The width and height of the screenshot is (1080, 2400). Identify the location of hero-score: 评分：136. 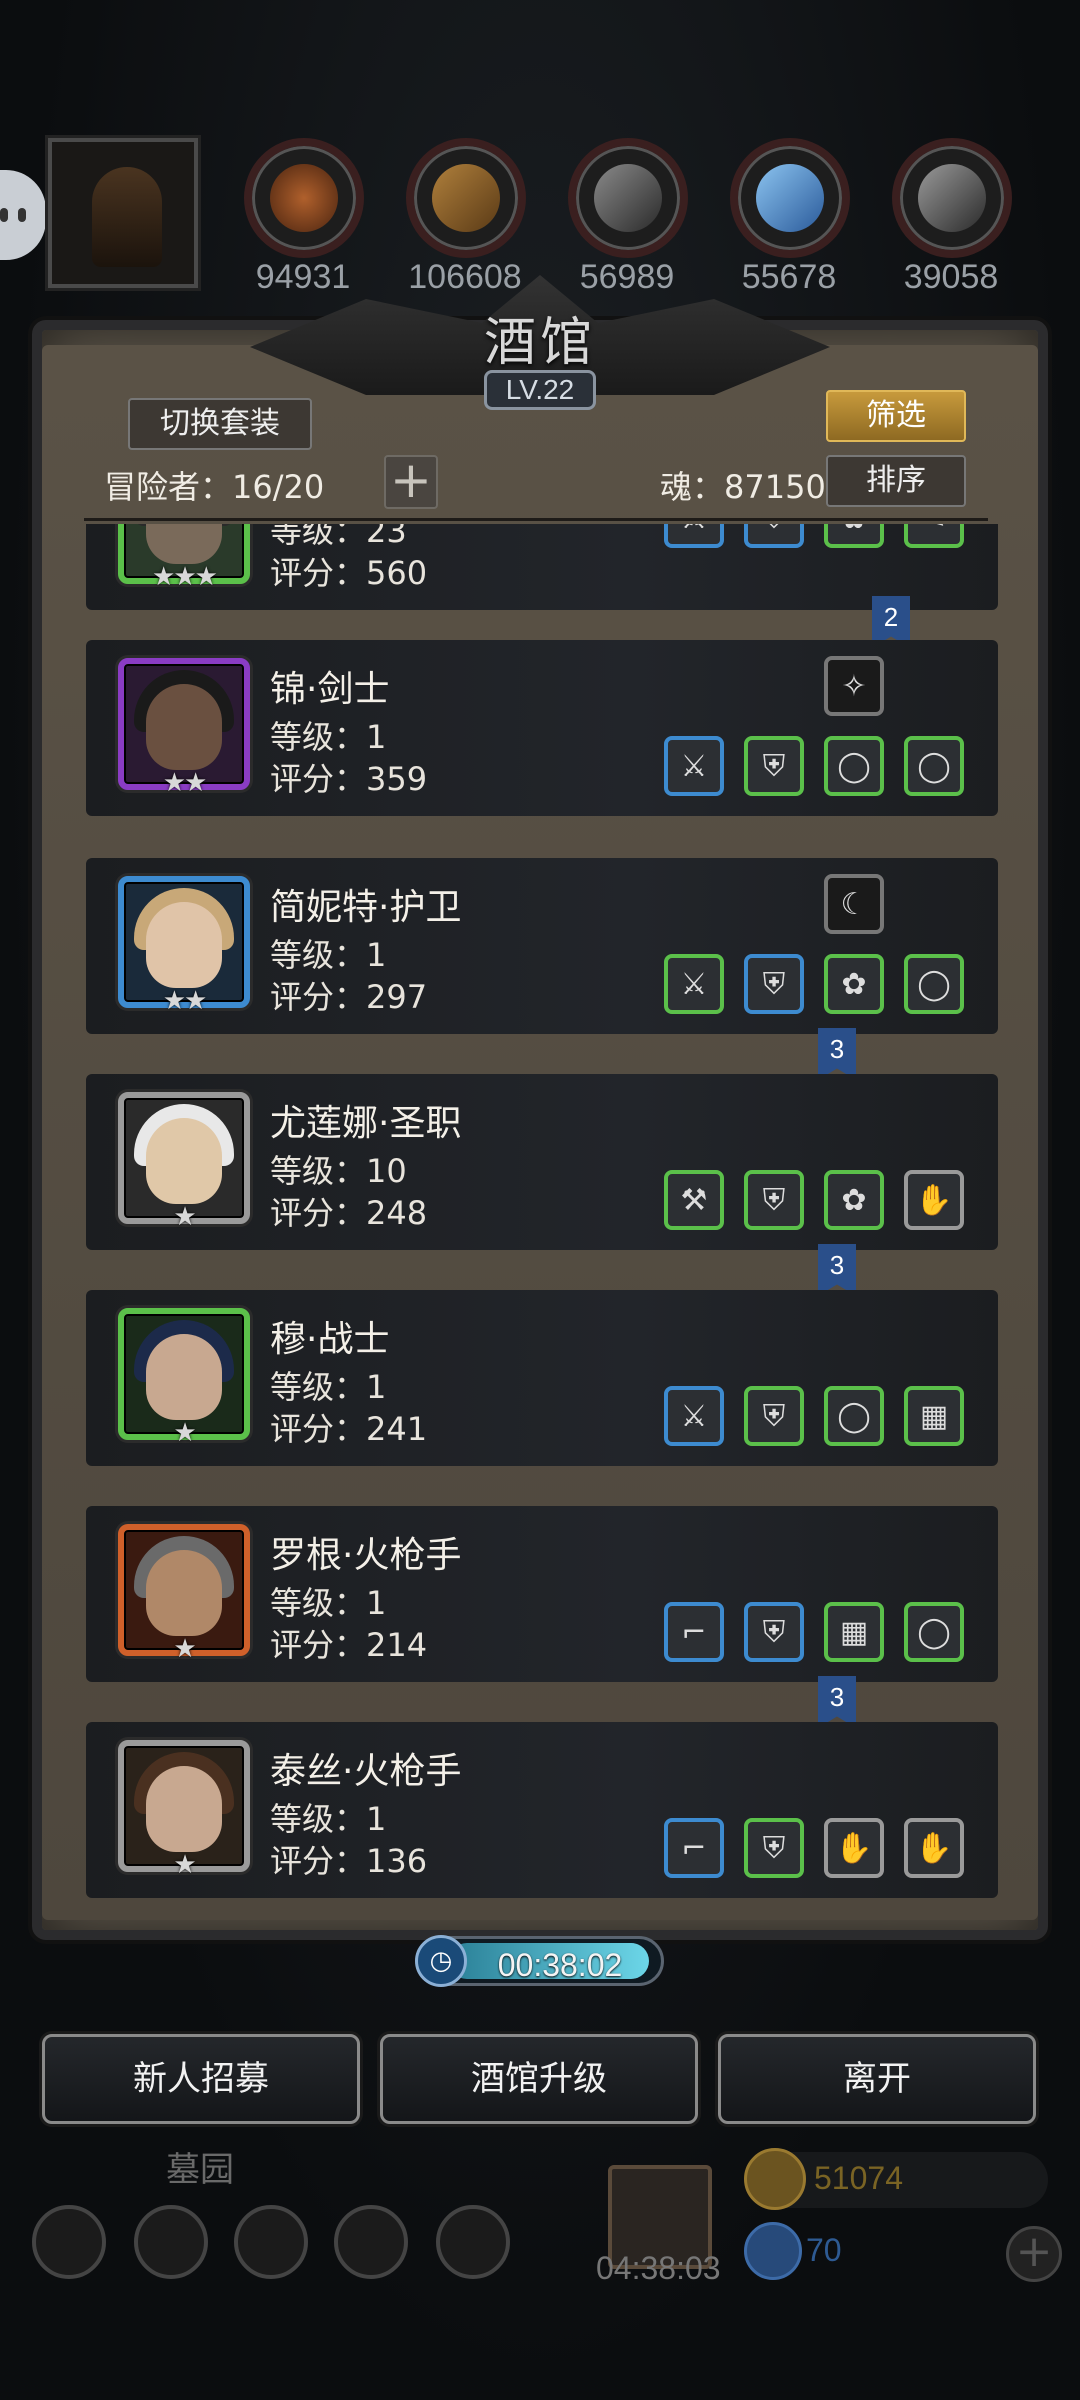
(349, 1861).